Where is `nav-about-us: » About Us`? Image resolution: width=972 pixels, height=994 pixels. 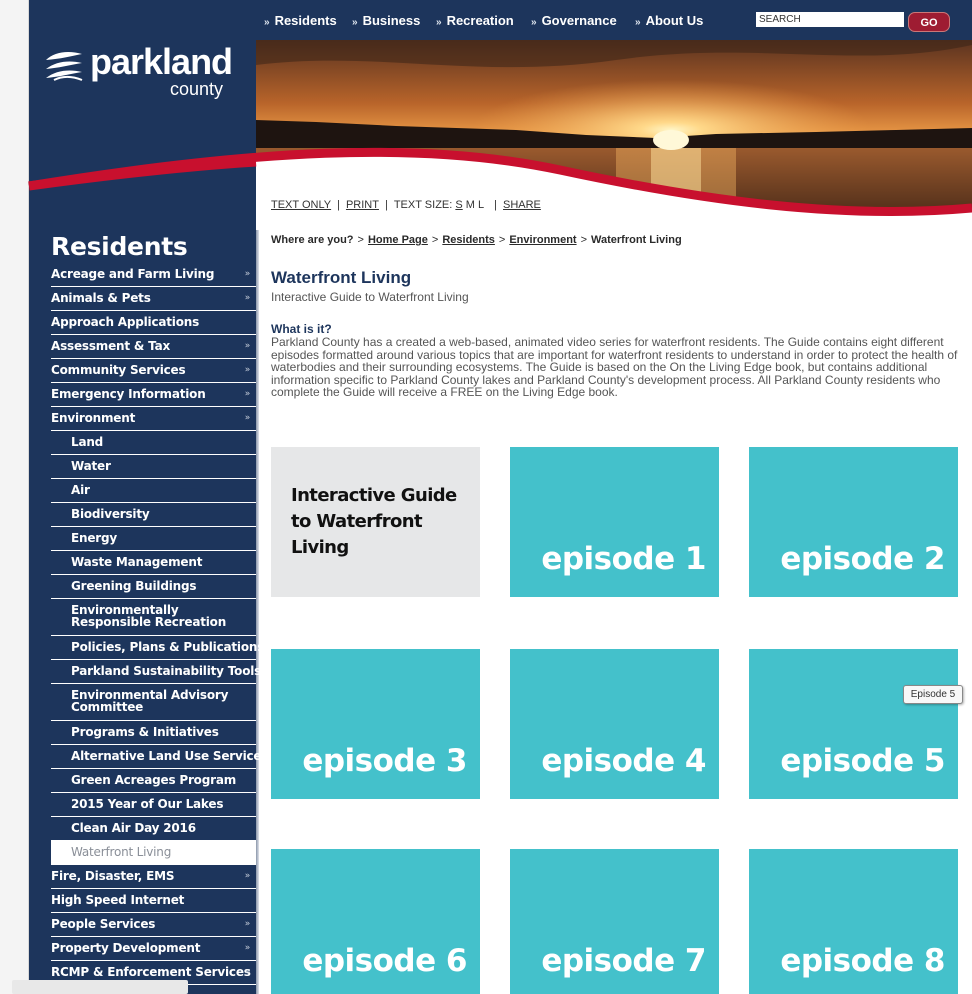 nav-about-us: » About Us is located at coordinates (669, 20).